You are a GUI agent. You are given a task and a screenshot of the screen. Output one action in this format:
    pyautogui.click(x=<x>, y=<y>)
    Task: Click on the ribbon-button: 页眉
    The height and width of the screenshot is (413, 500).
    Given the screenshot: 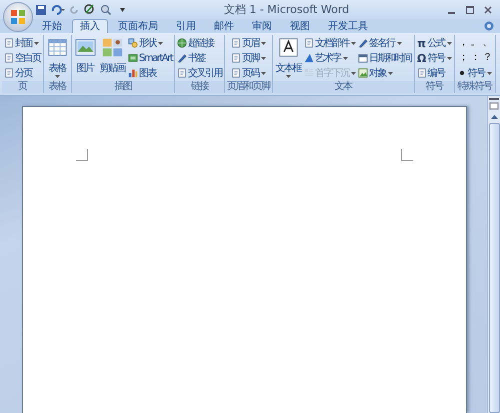 What is the action you would take?
    pyautogui.click(x=248, y=43)
    